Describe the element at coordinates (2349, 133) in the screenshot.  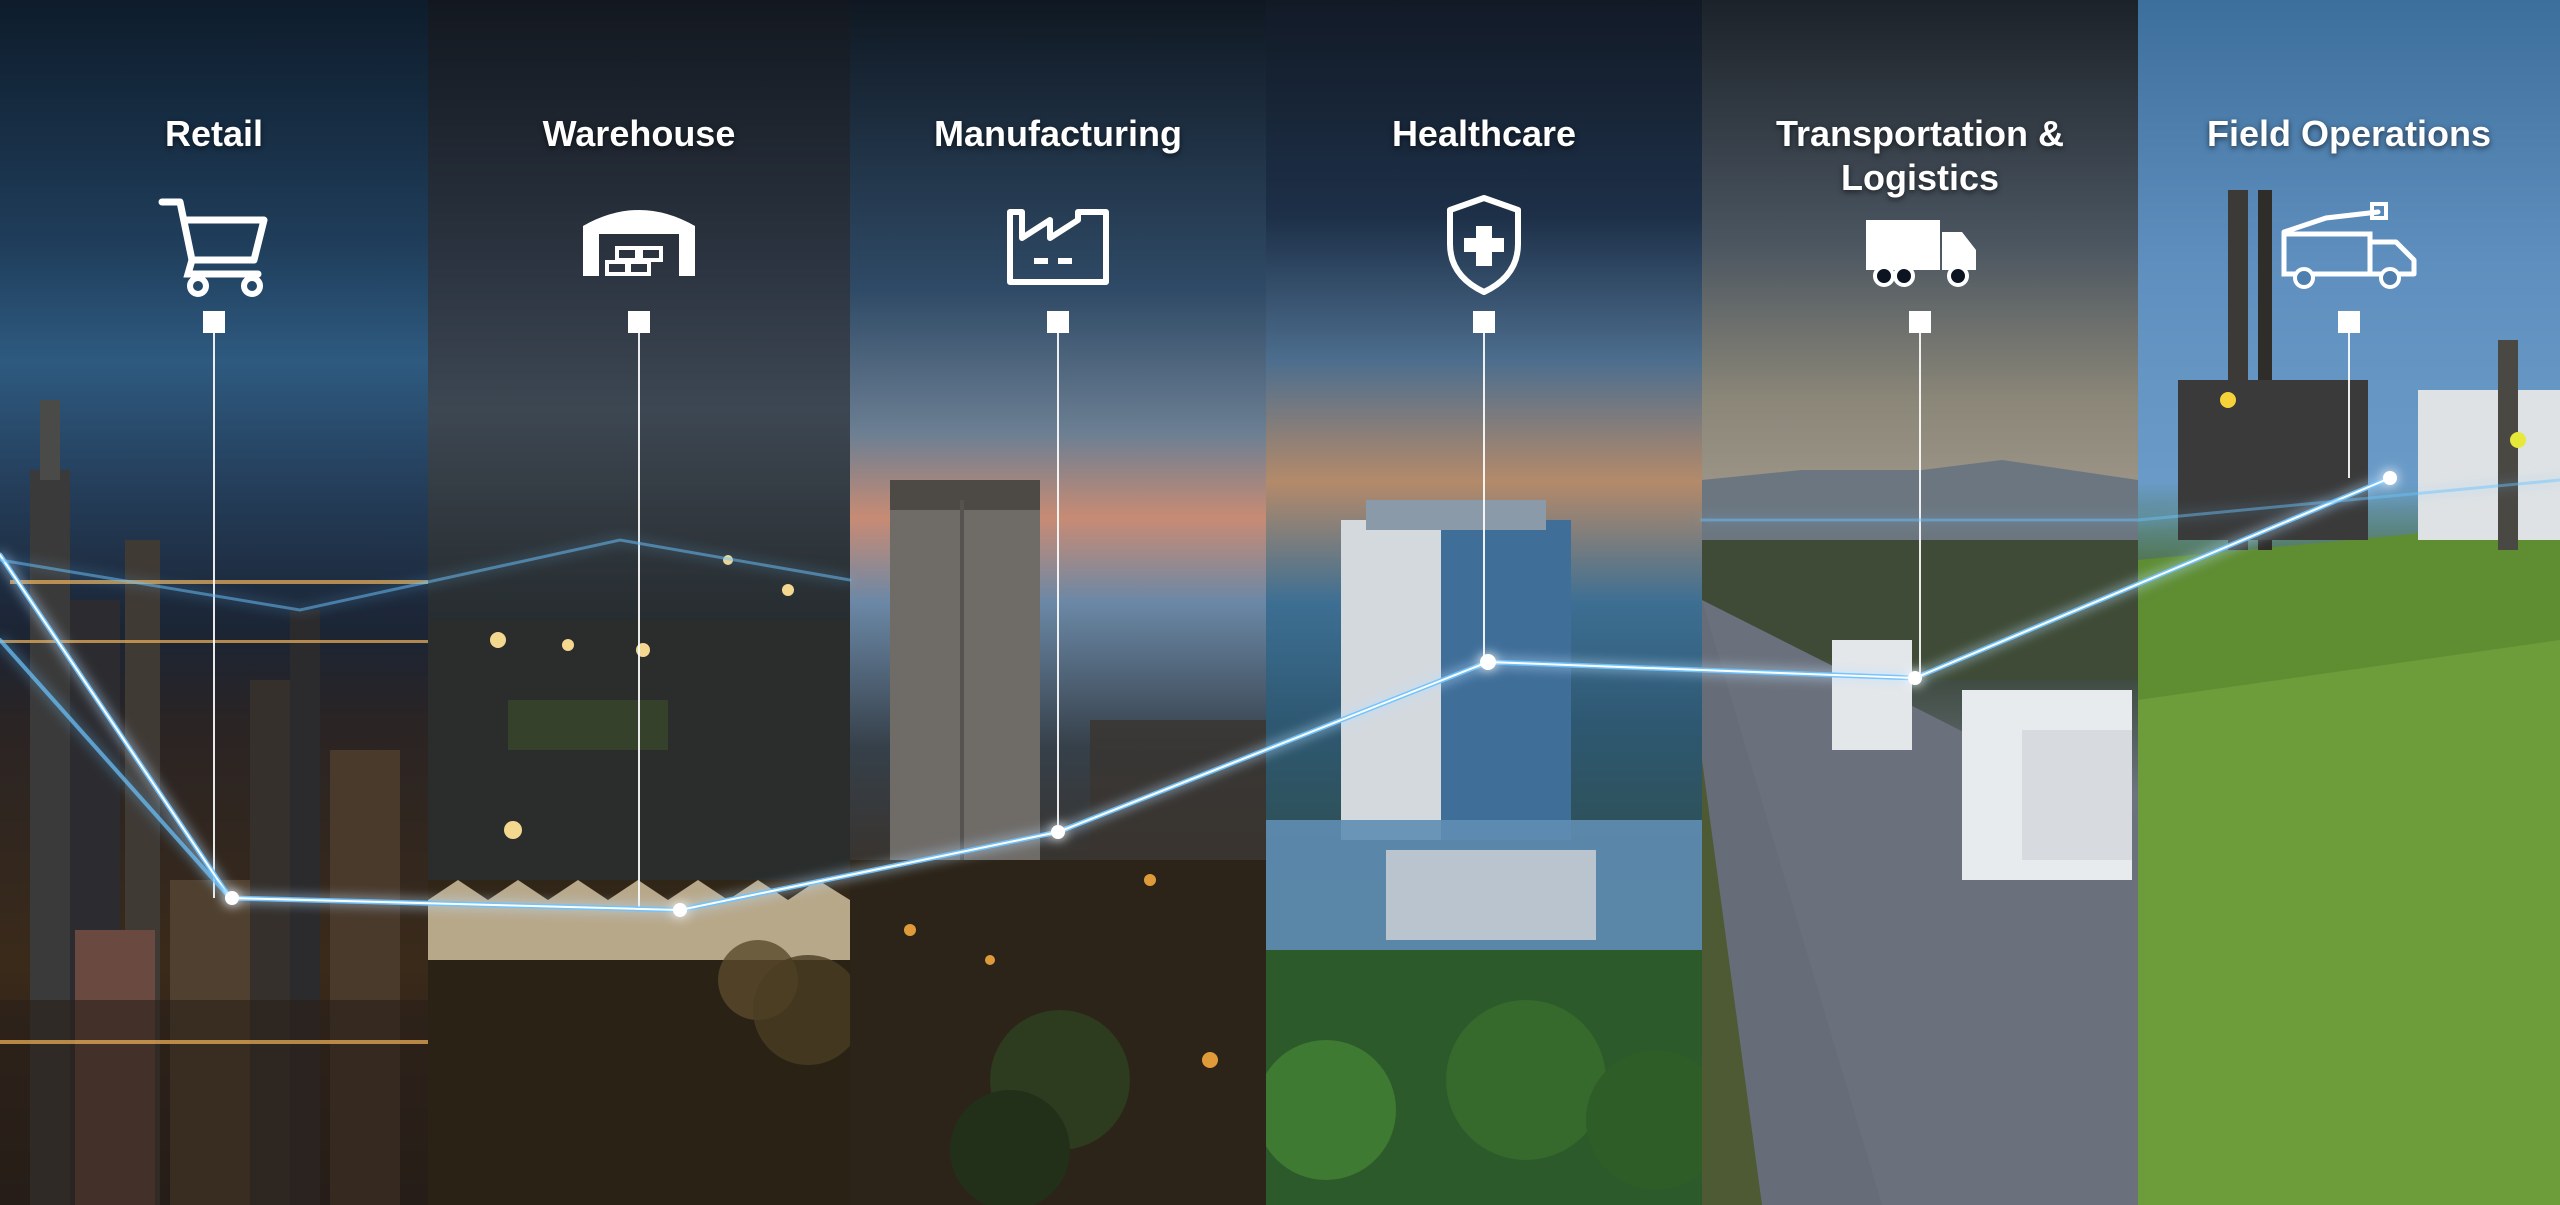
I see `panel-title: Field Operations` at that location.